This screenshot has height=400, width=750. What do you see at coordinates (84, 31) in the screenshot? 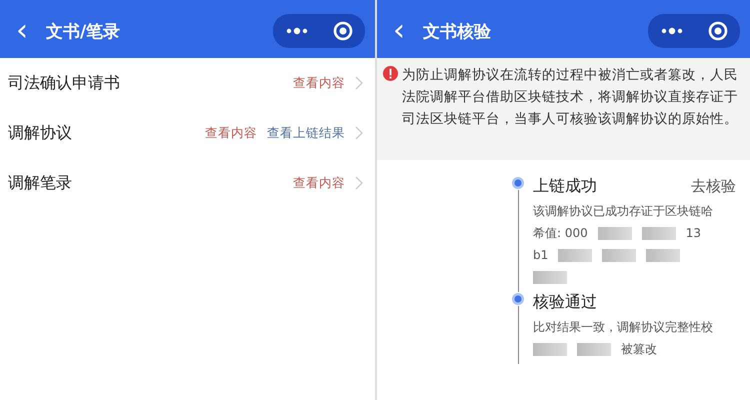
I see `page-title: 文书/笔录` at bounding box center [84, 31].